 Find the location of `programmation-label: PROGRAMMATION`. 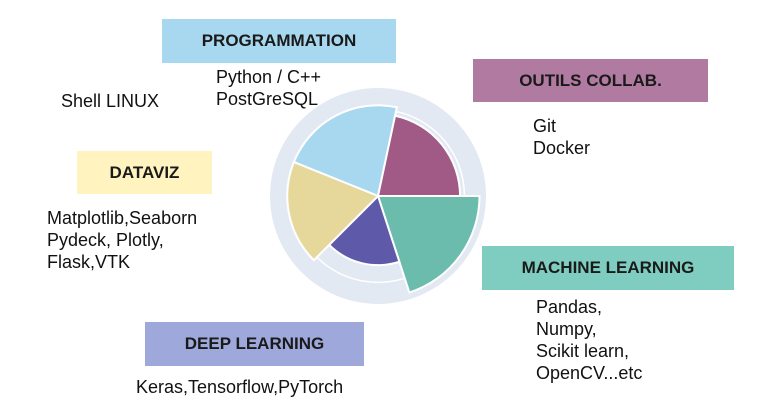

programmation-label: PROGRAMMATION is located at coordinates (279, 40).